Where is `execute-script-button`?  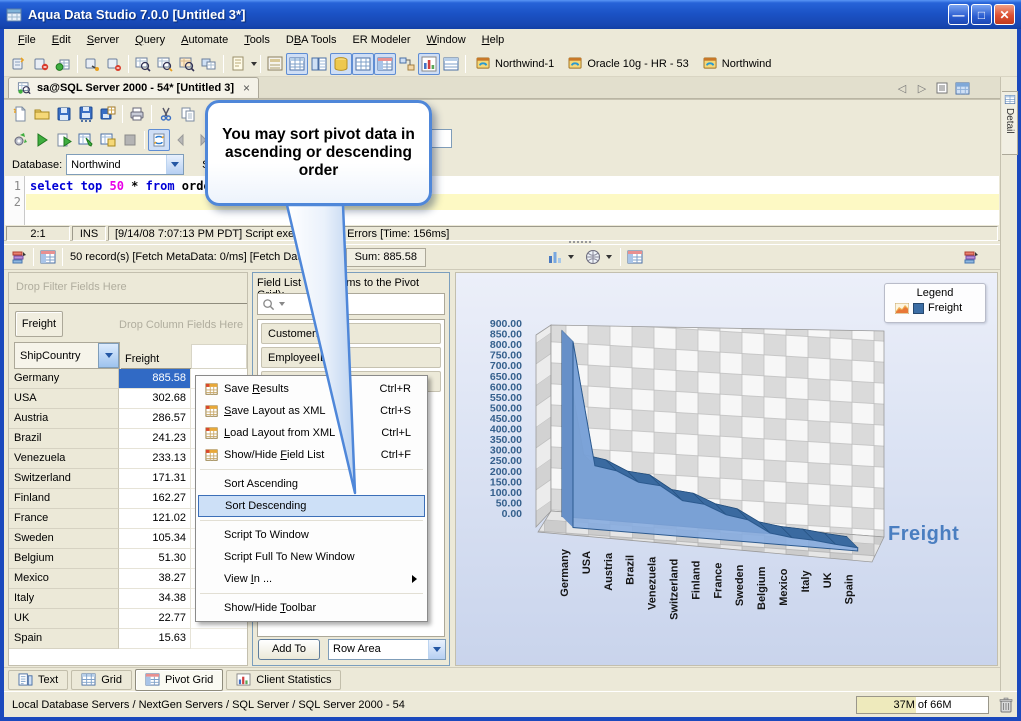 execute-script-button is located at coordinates (64, 140).